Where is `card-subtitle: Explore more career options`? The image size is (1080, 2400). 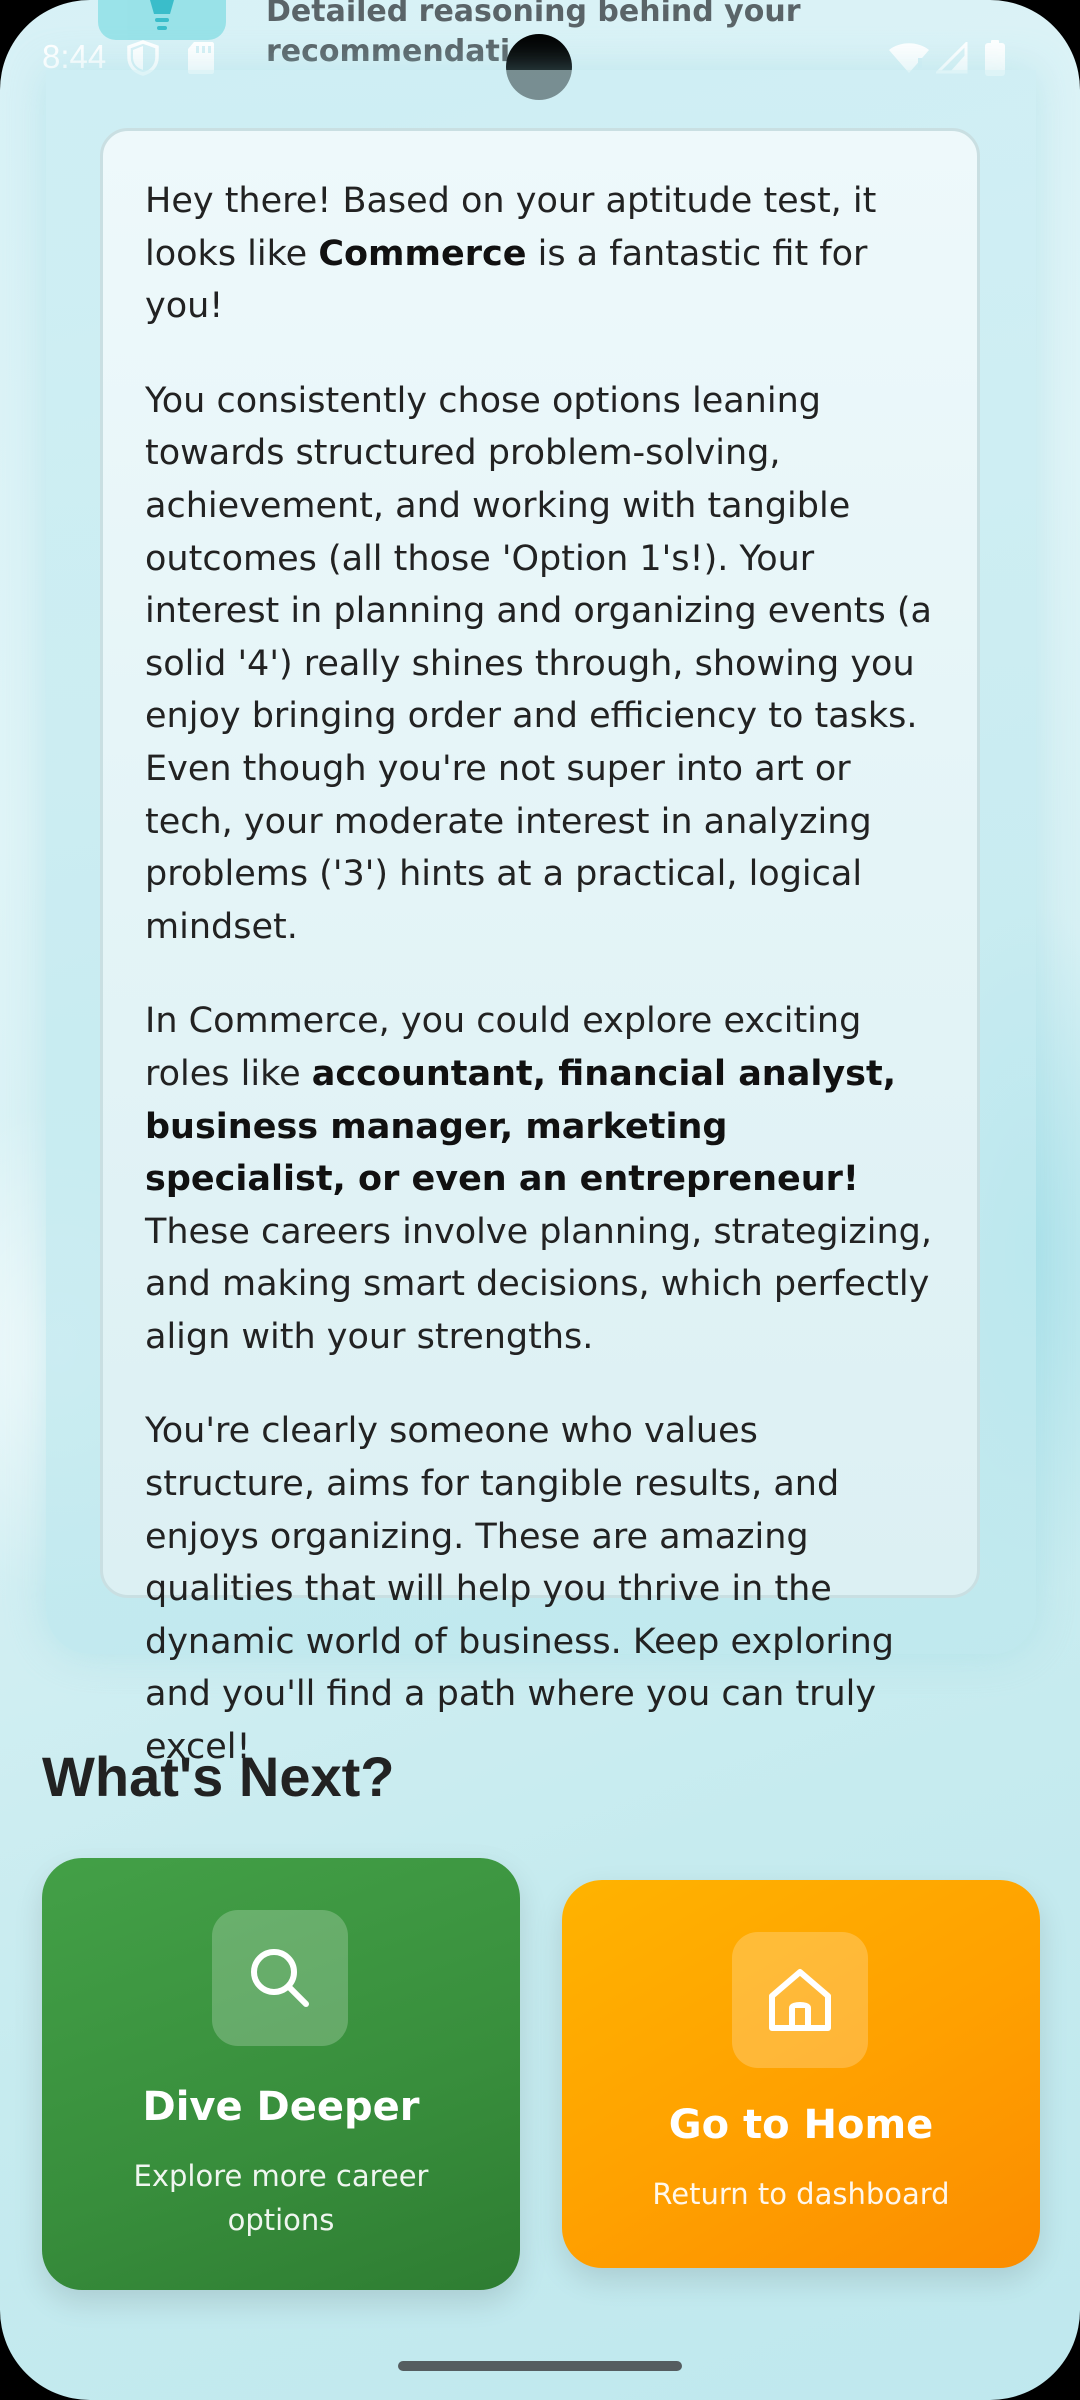 card-subtitle: Explore more career options is located at coordinates (281, 2198).